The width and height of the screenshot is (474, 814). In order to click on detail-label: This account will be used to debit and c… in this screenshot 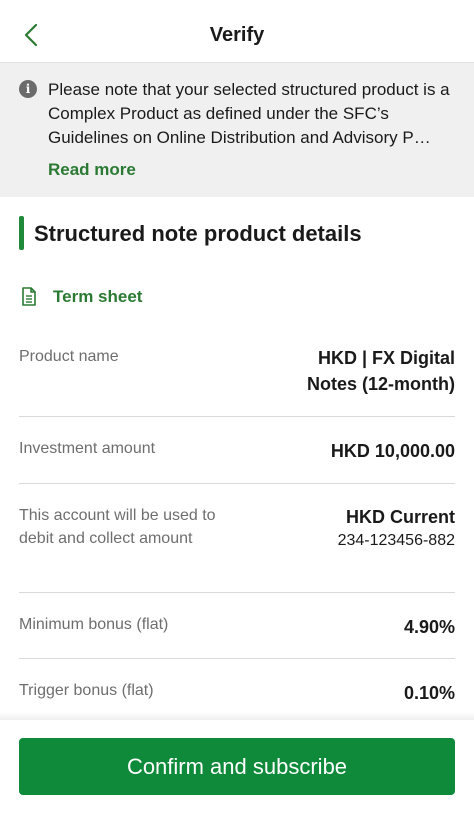, I will do `click(117, 527)`.